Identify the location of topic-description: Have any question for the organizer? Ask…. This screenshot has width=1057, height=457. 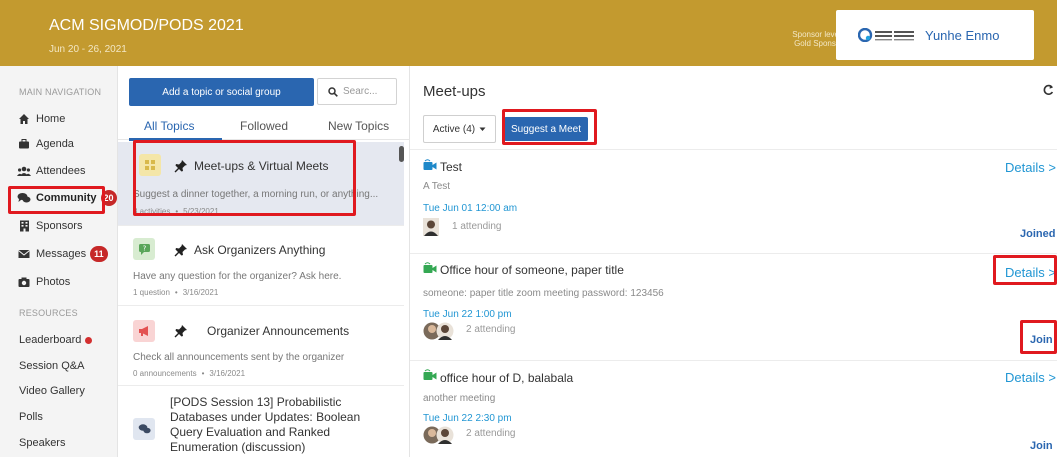
(237, 276).